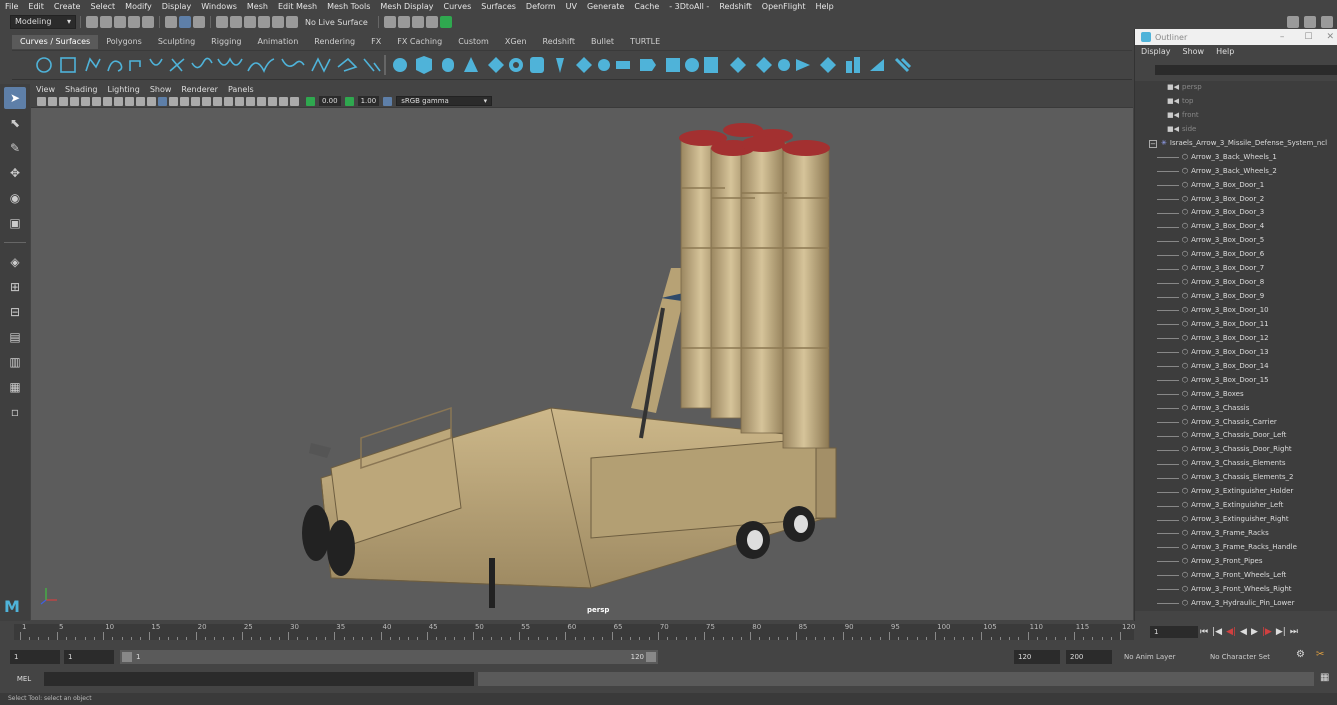 This screenshot has width=1337, height=705. Describe the element at coordinates (199, 22) in the screenshot. I see `select-component-icon` at that location.